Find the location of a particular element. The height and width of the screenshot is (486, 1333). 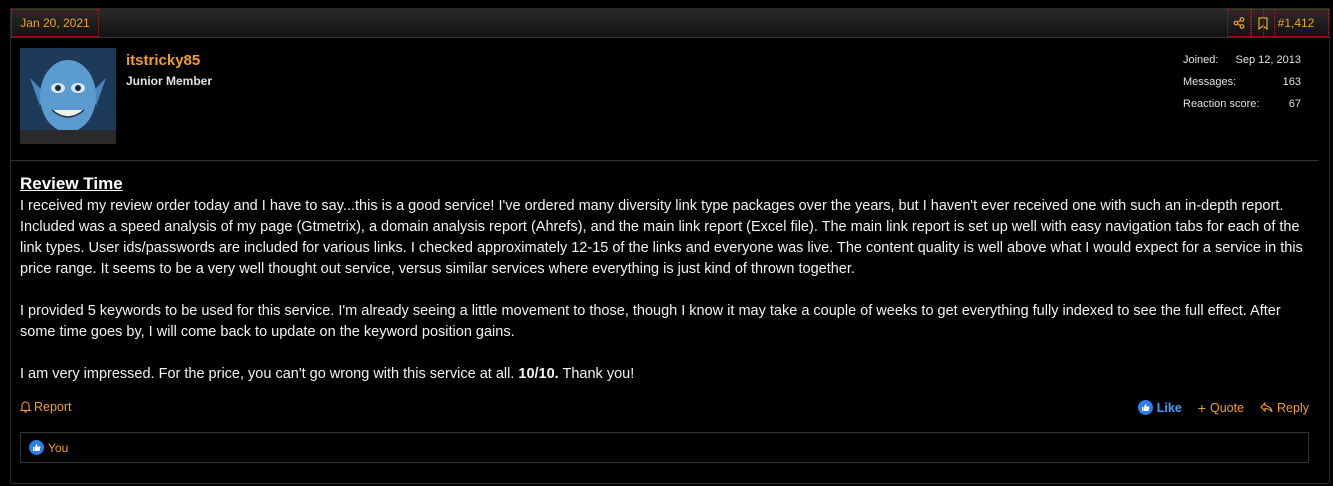

post-actions: Like + Quote Reply is located at coordinates (1223, 407).